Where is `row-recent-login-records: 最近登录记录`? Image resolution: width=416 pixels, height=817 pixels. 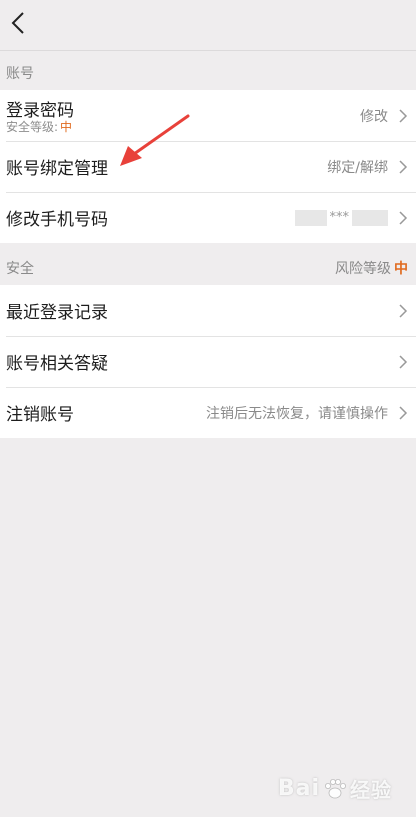
row-recent-login-records: 最近登录记录 is located at coordinates (208, 310).